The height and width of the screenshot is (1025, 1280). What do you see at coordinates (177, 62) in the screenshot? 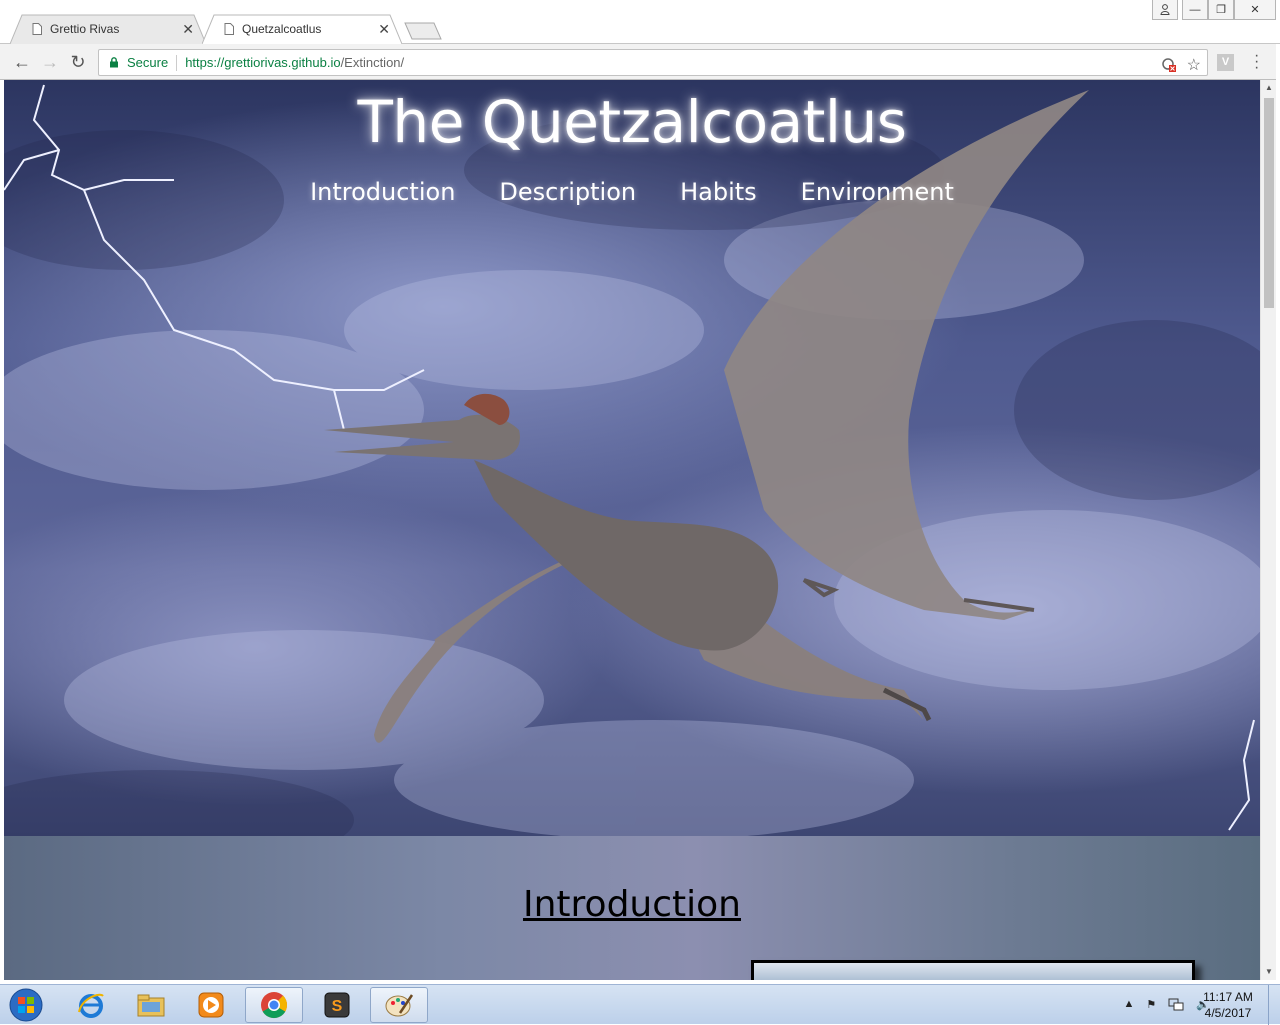
I see `divider` at bounding box center [177, 62].